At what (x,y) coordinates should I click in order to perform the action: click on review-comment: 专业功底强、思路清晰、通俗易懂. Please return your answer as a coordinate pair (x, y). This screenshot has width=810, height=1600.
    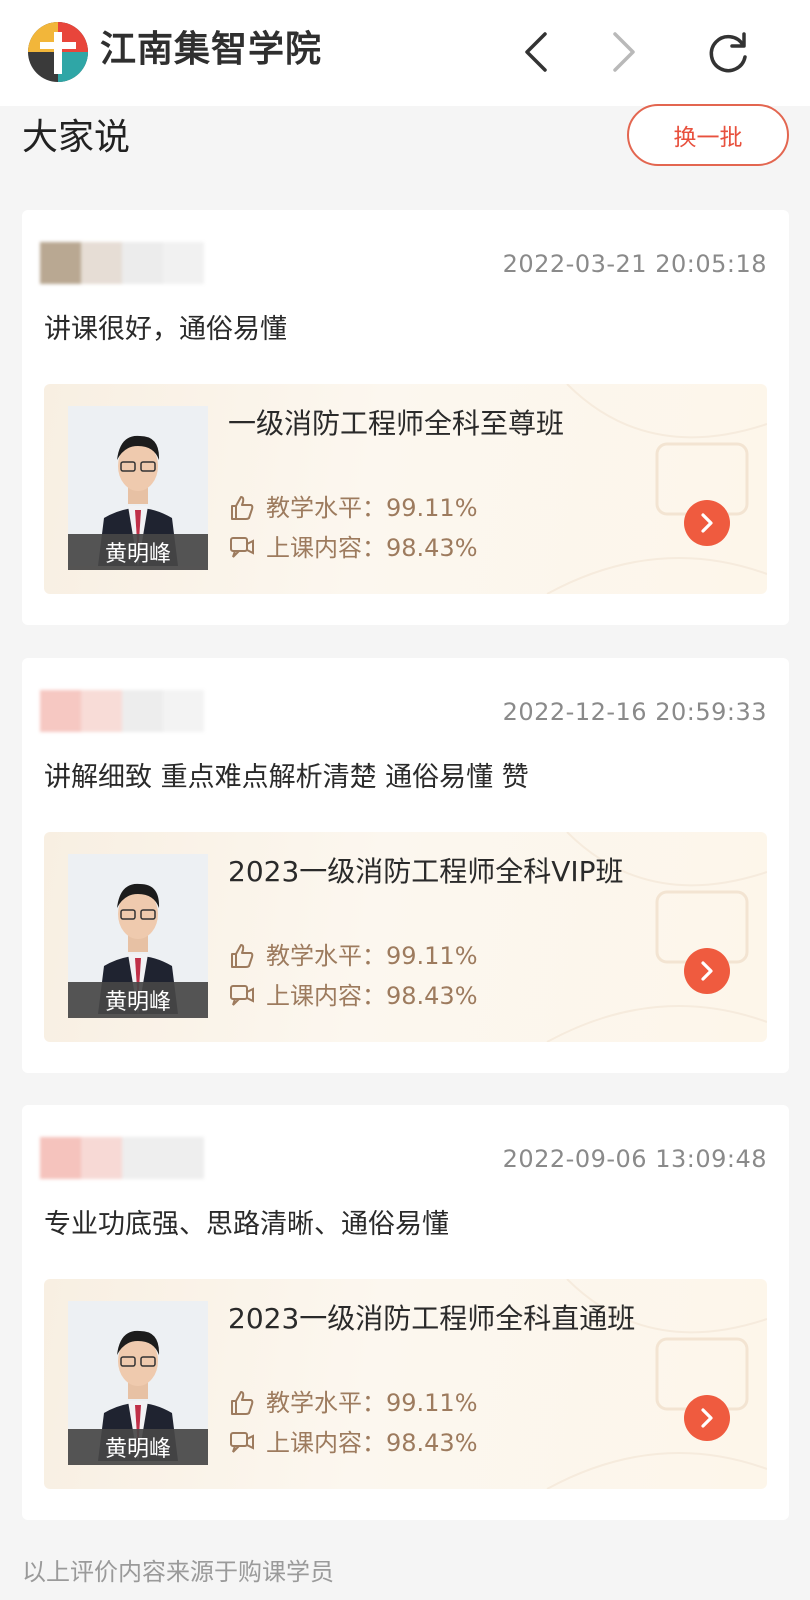
    Looking at the image, I should click on (246, 1224).